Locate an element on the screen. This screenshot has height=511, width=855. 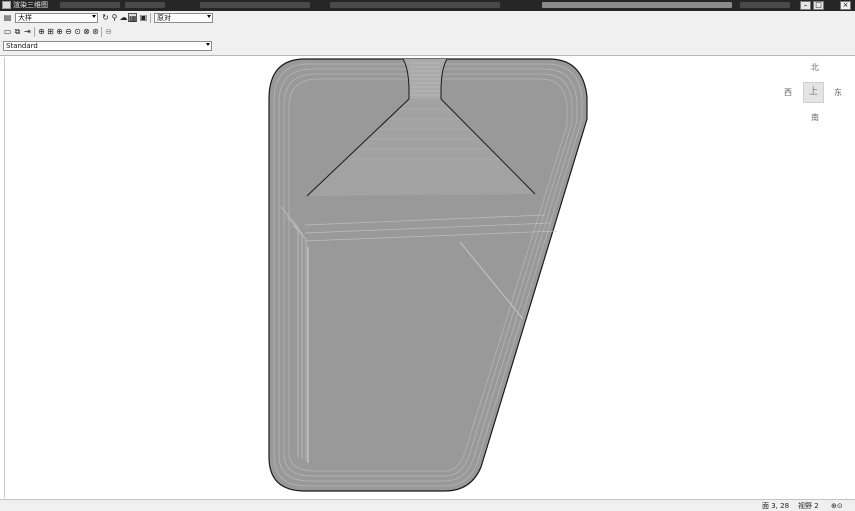
compass-east-label: 东 is located at coordinates (838, 92).